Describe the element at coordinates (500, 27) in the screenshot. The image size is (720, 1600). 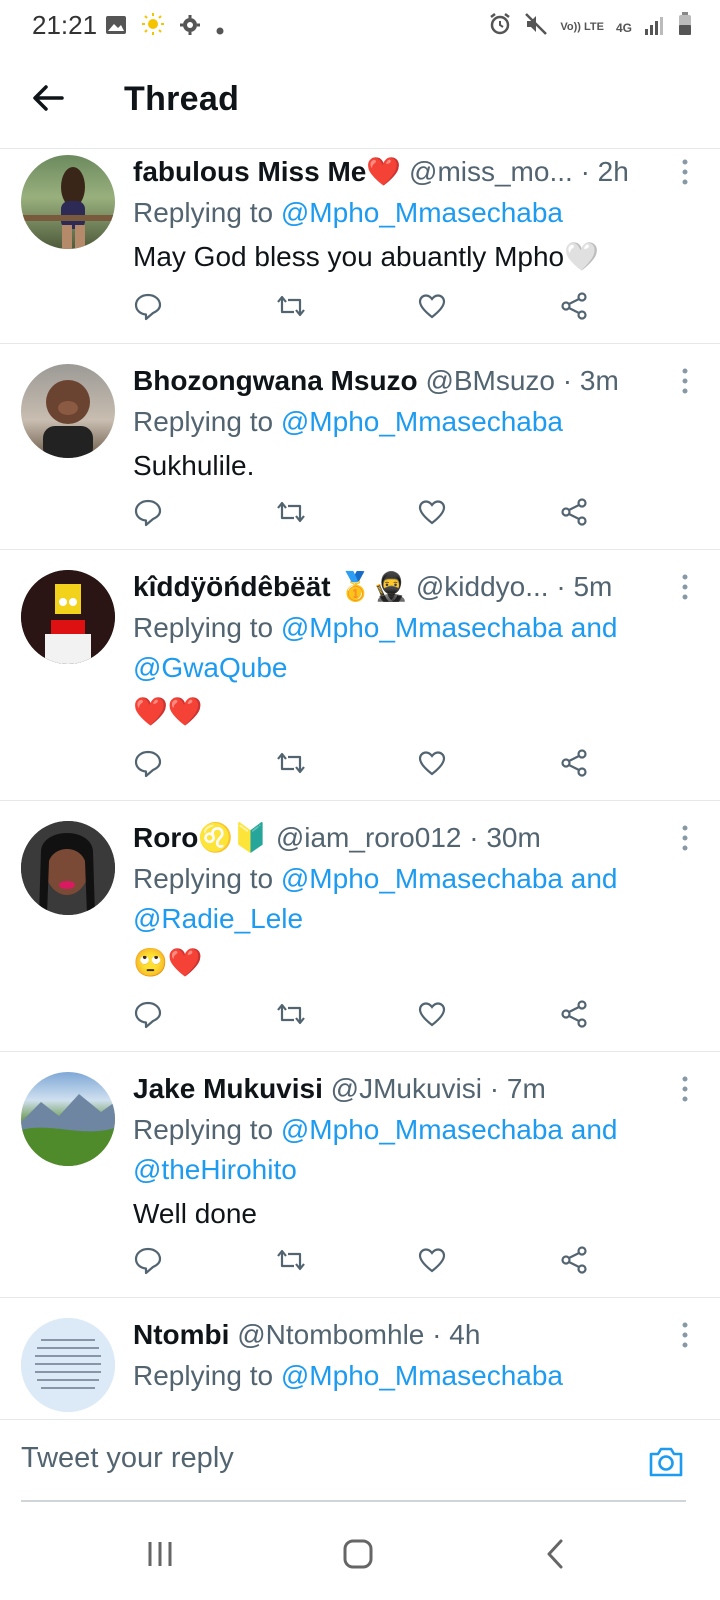
I see `alarm-icon` at that location.